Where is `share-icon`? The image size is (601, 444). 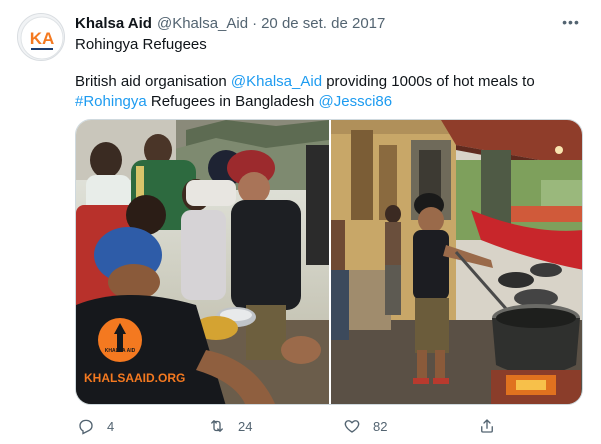 share-icon is located at coordinates (487, 426).